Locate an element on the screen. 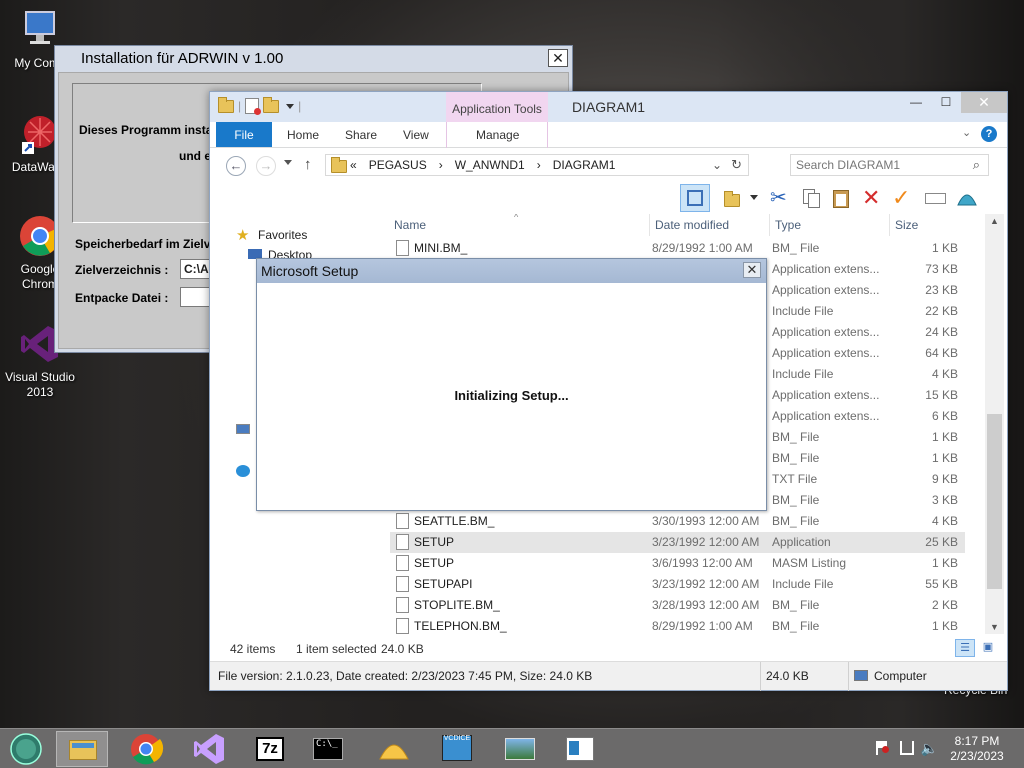  file-size: 15 KB is located at coordinates (941, 395).